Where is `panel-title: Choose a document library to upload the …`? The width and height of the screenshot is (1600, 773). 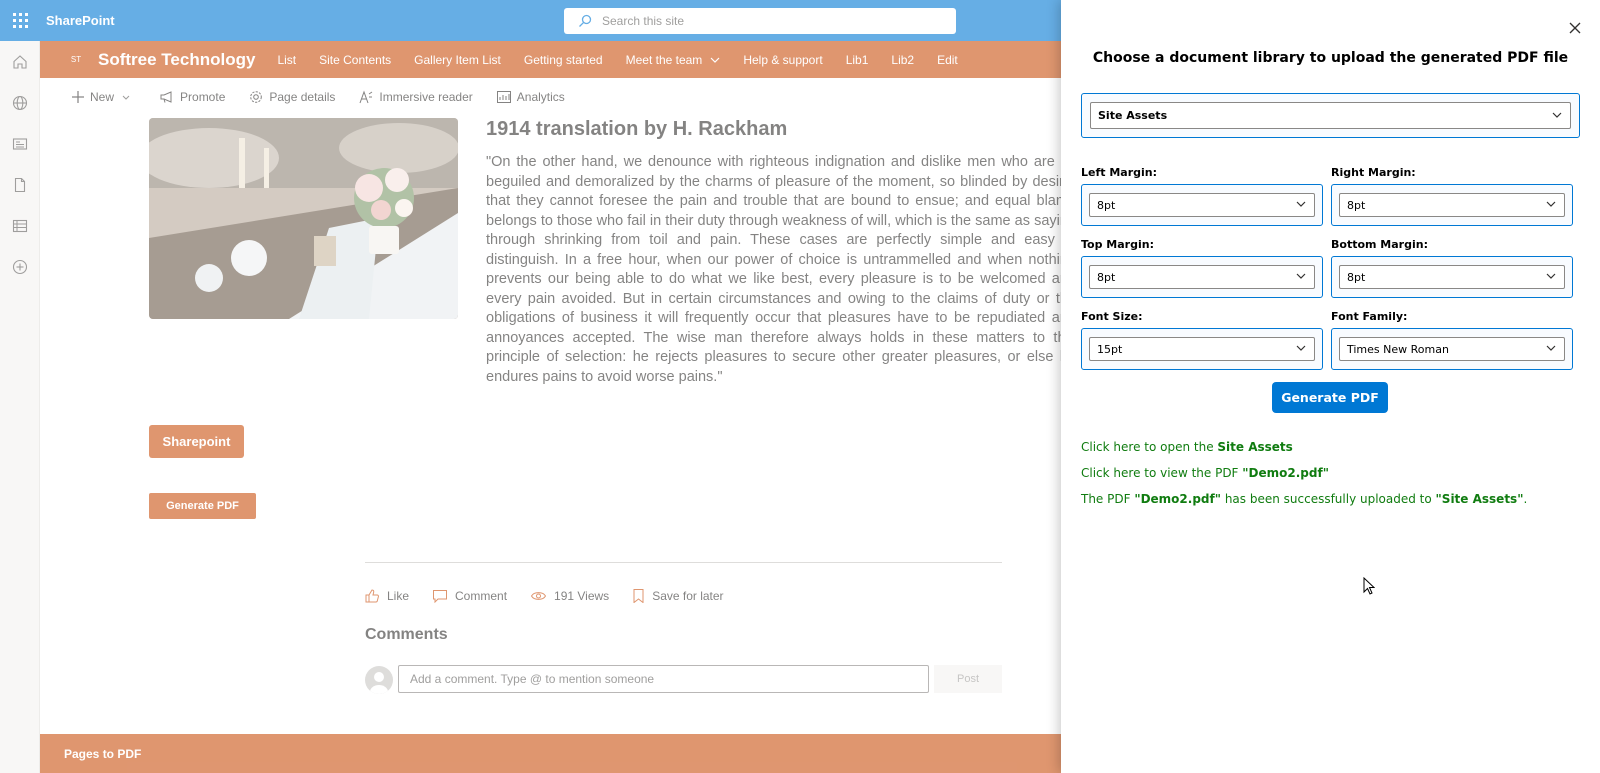
panel-title: Choose a document library to upload the … is located at coordinates (1330, 58).